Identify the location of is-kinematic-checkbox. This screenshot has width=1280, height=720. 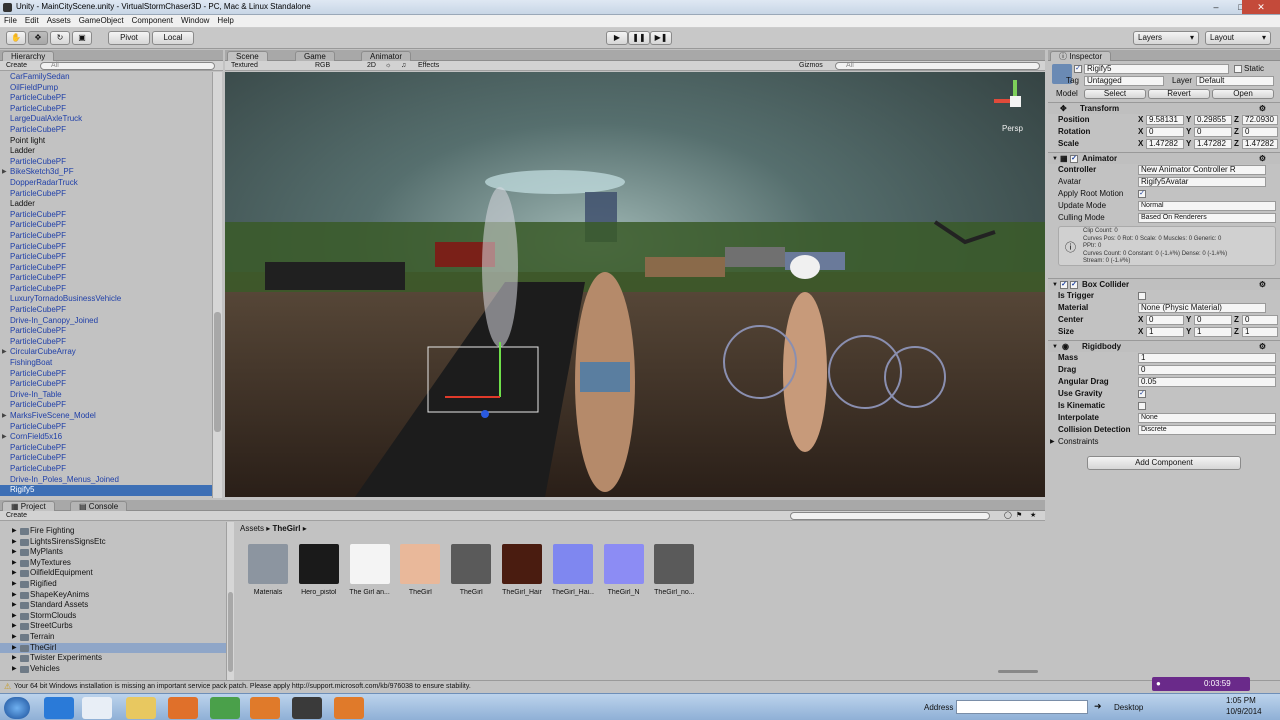
(1142, 406).